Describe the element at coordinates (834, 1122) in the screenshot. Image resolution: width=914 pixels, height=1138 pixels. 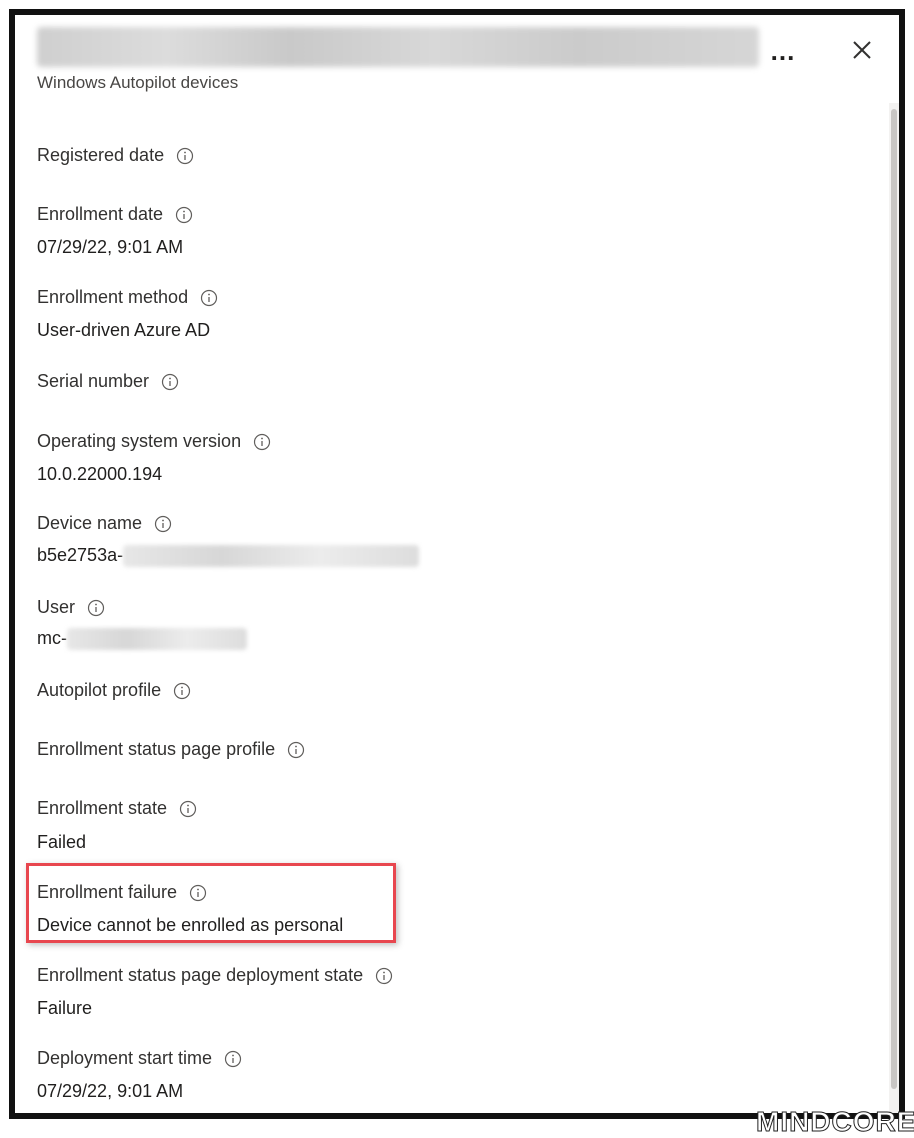
I see `watermark: MINDCORE` at that location.